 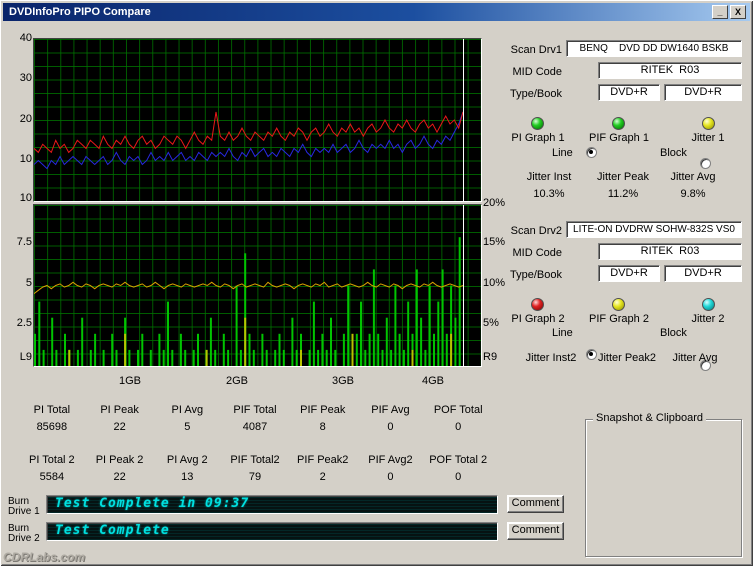 What do you see at coordinates (119, 410) in the screenshot?
I see `stat-label: PI Peak` at bounding box center [119, 410].